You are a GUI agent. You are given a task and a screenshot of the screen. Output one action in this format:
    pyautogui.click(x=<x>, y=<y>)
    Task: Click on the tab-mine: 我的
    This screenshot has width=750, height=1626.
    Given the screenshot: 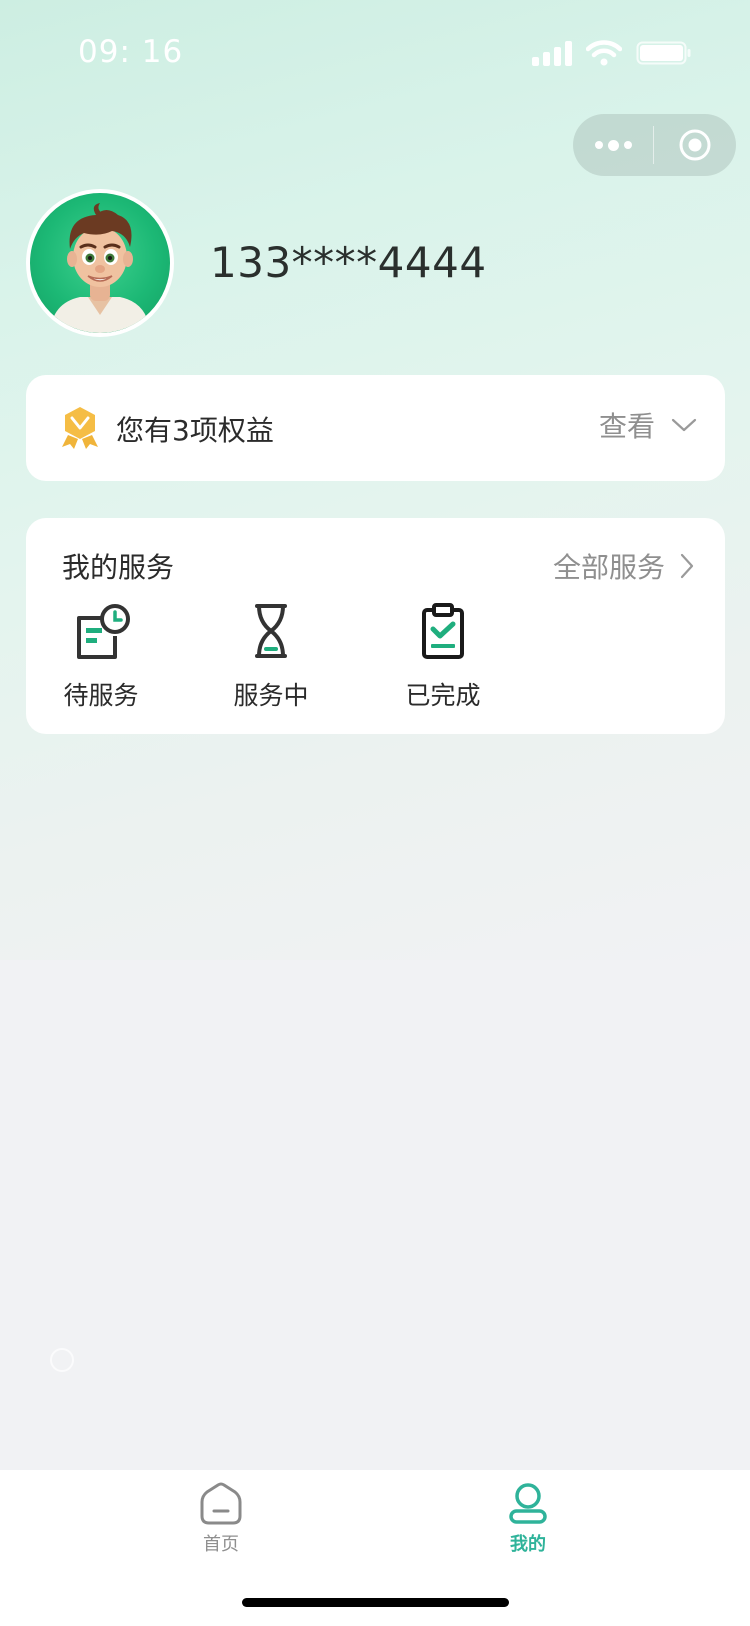 What is the action you would take?
    pyautogui.click(x=528, y=1519)
    